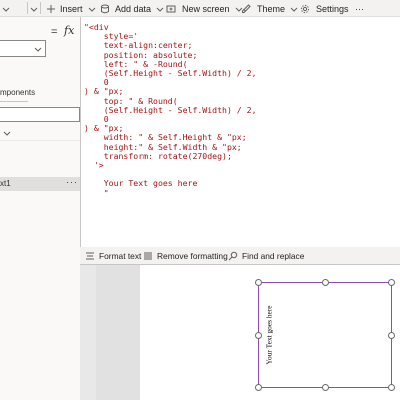 This screenshot has width=400, height=400. Describe the element at coordinates (17, 92) in the screenshot. I see `components-tab: mponents` at that location.